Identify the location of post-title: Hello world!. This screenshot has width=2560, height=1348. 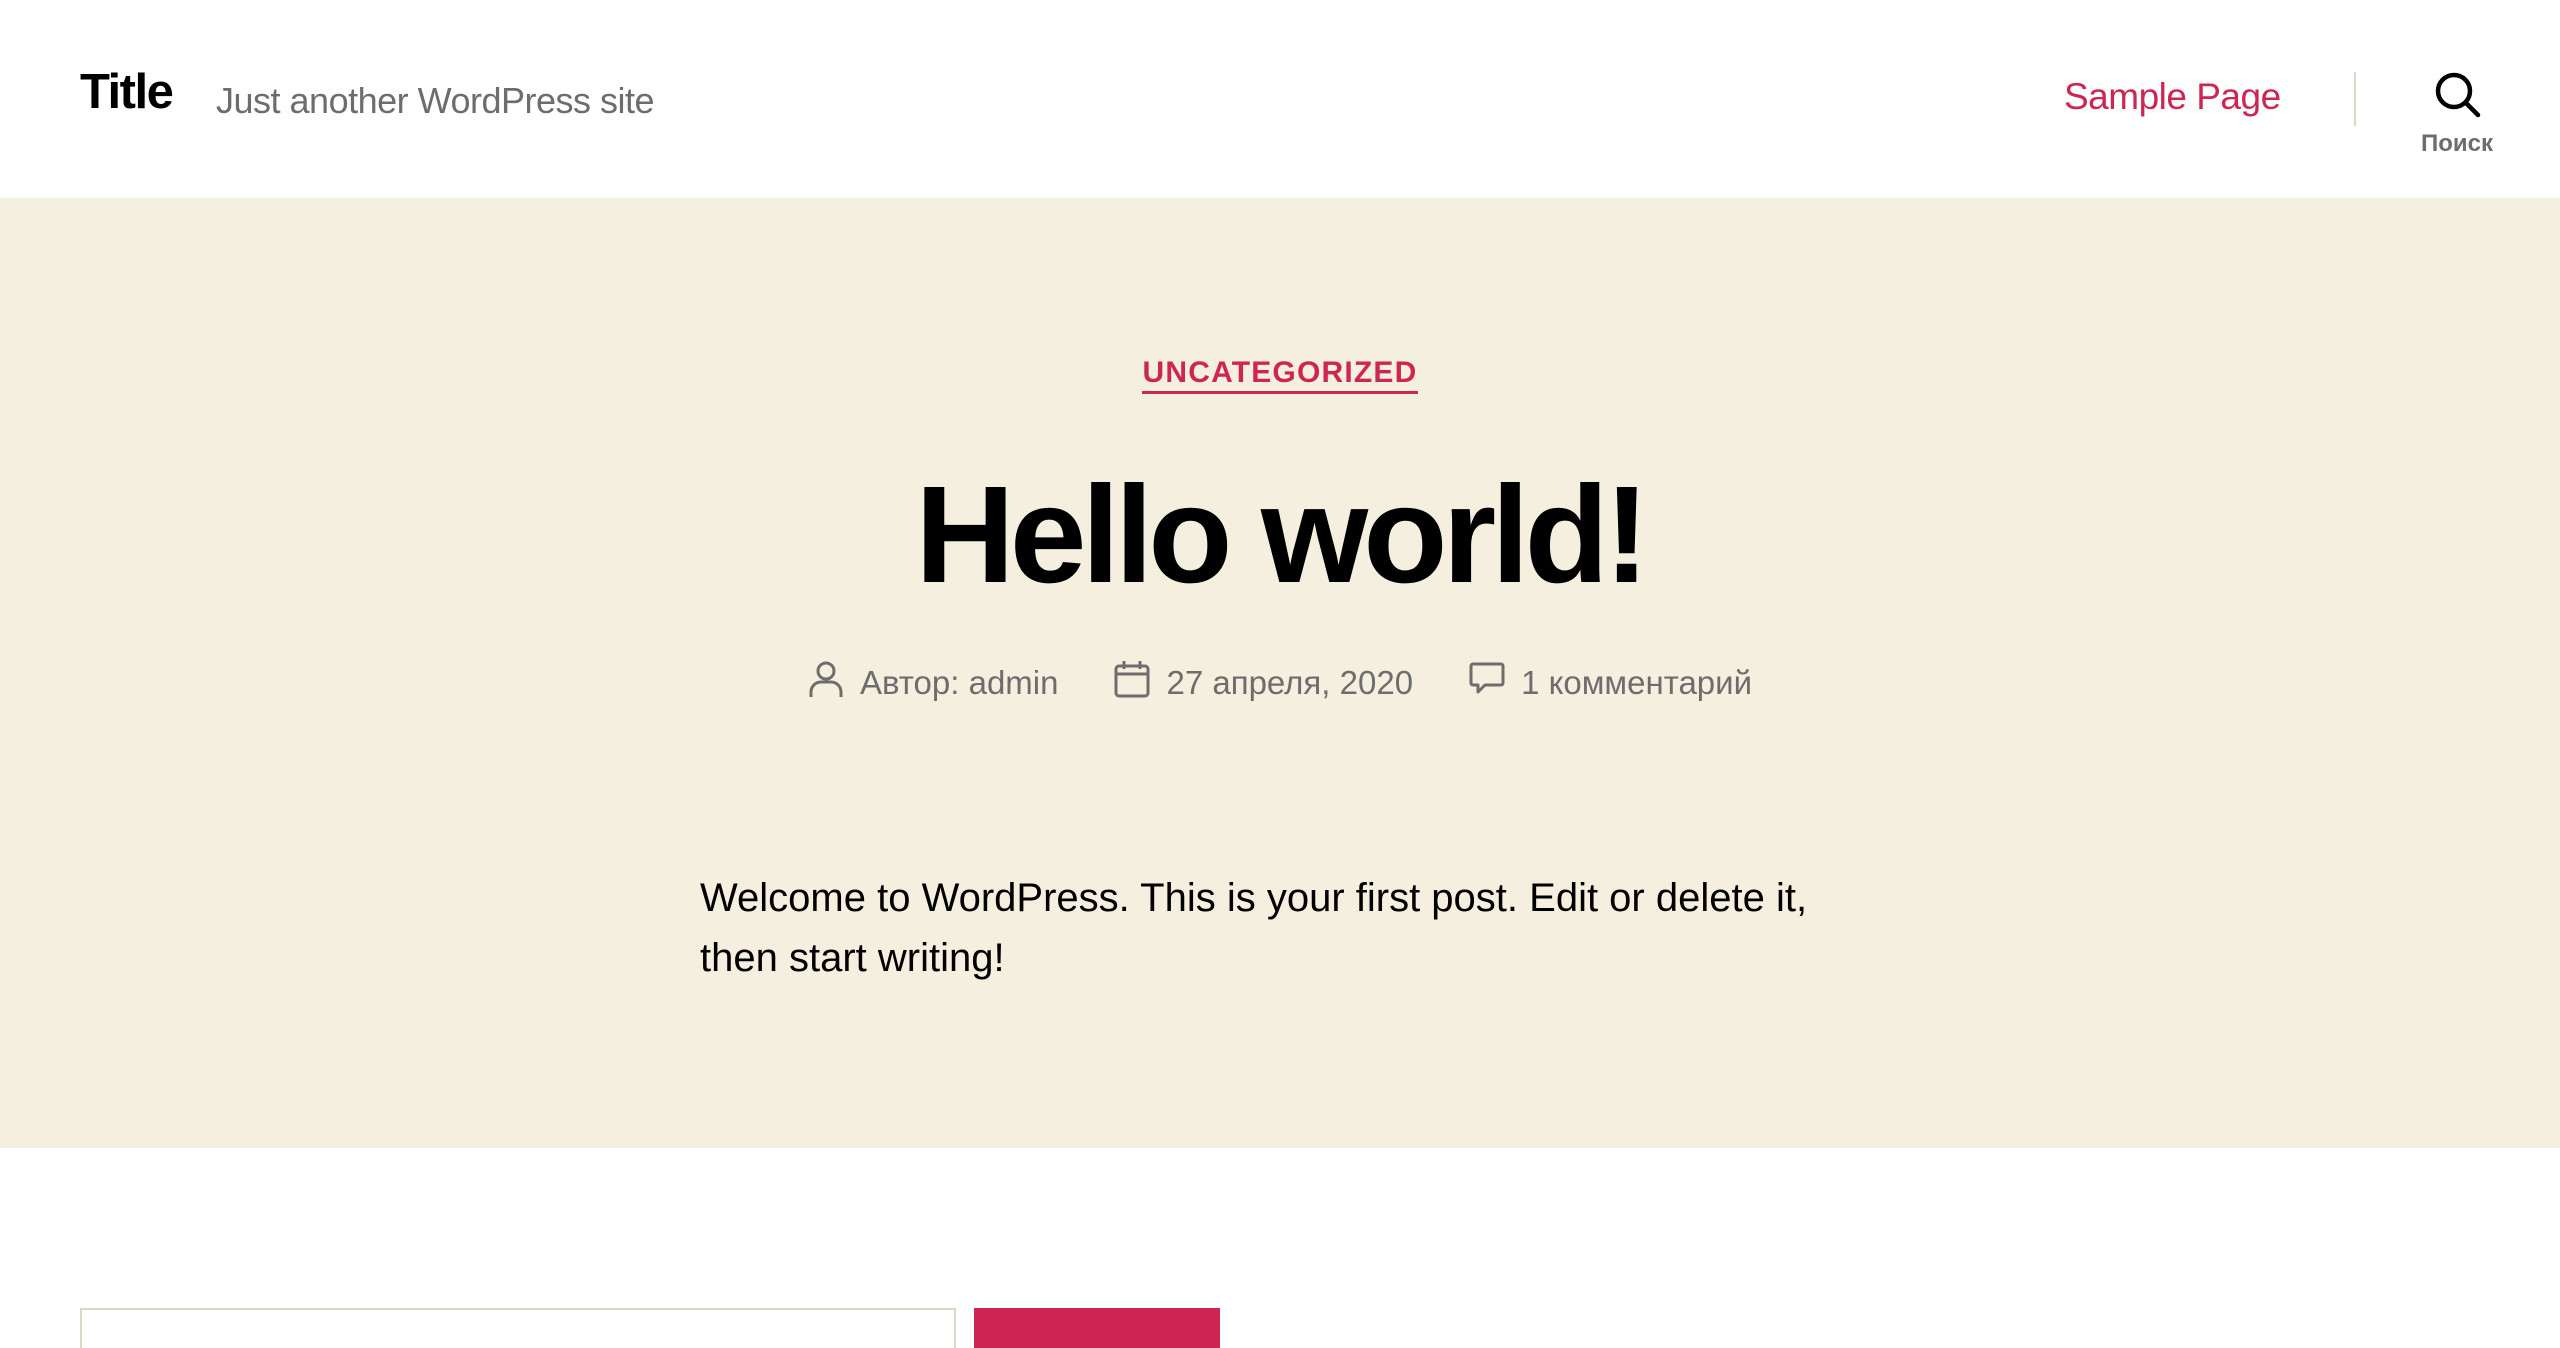
(1282, 535).